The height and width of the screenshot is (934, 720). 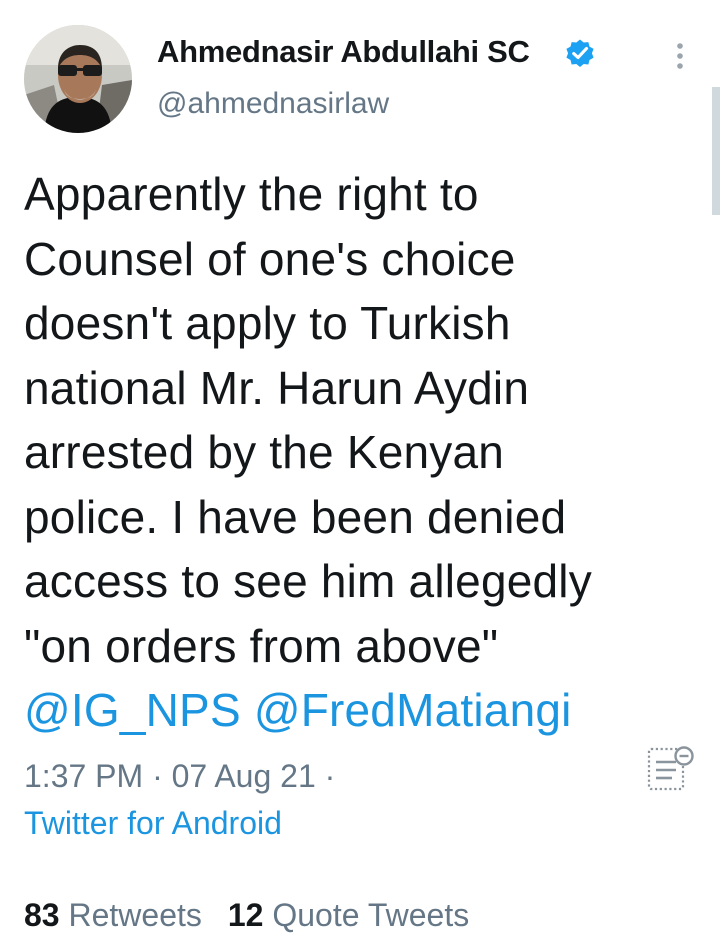 What do you see at coordinates (132, 710) in the screenshot?
I see `mention-link: @IG_NPS` at bounding box center [132, 710].